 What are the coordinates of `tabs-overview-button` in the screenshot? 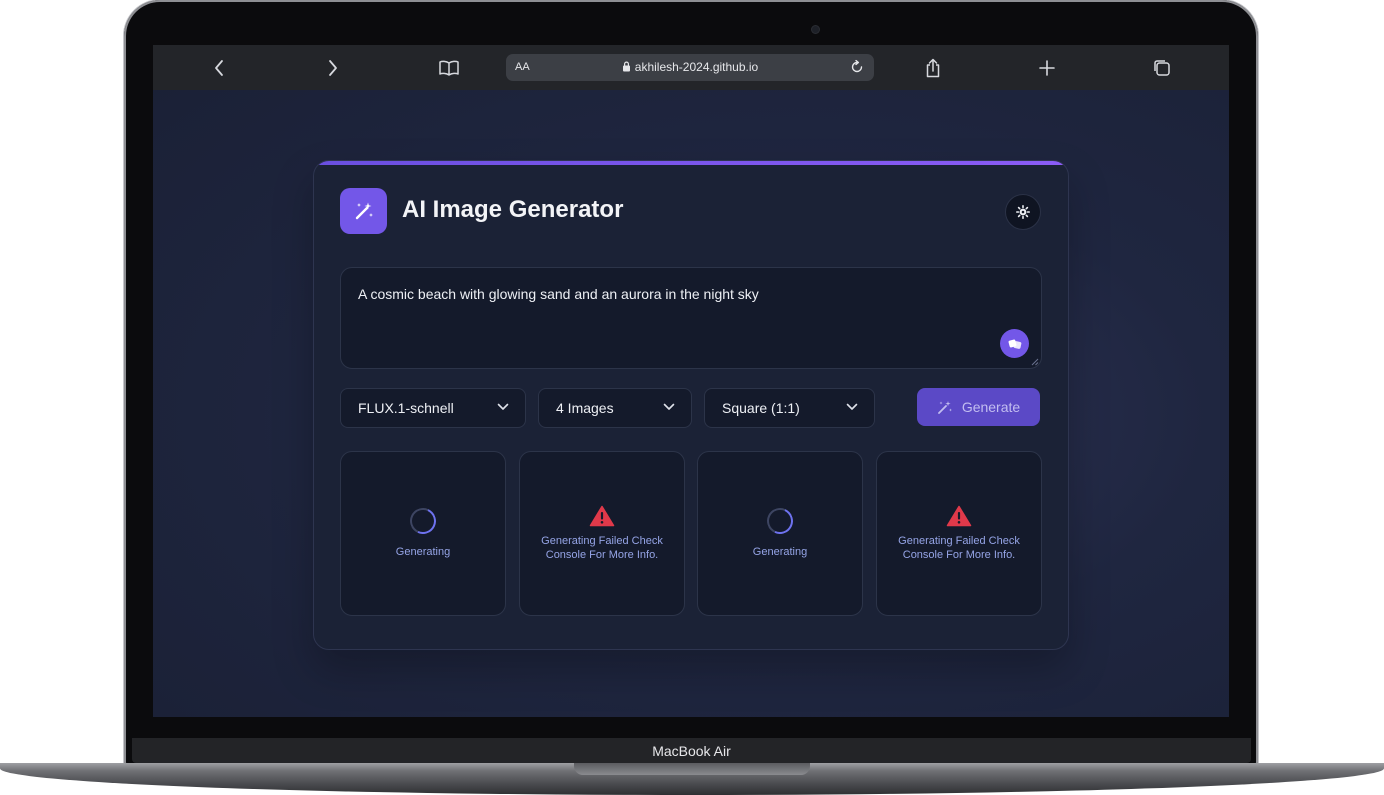 It's located at (1162, 67).